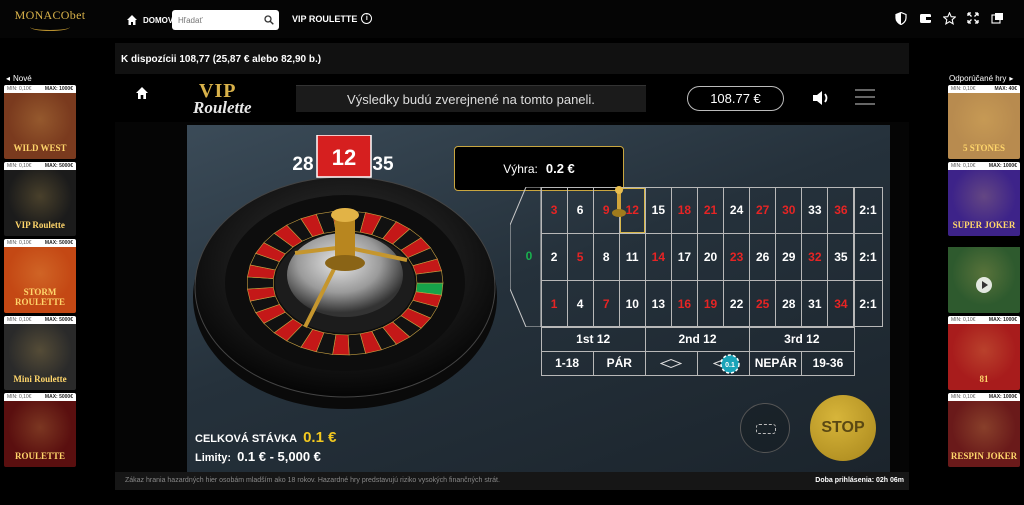  I want to click on rebet-icon, so click(766, 429).